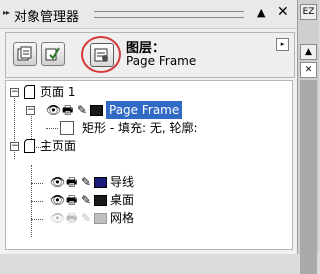  I want to click on layer-label-grid: 网格, so click(122, 218).